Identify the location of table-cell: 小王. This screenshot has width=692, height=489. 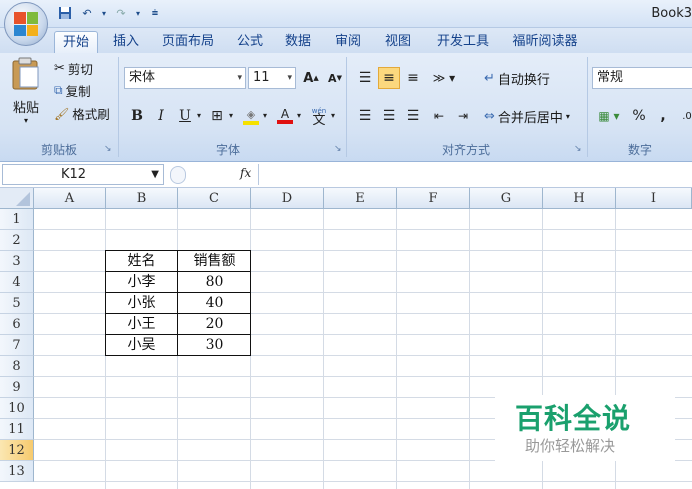
(142, 324).